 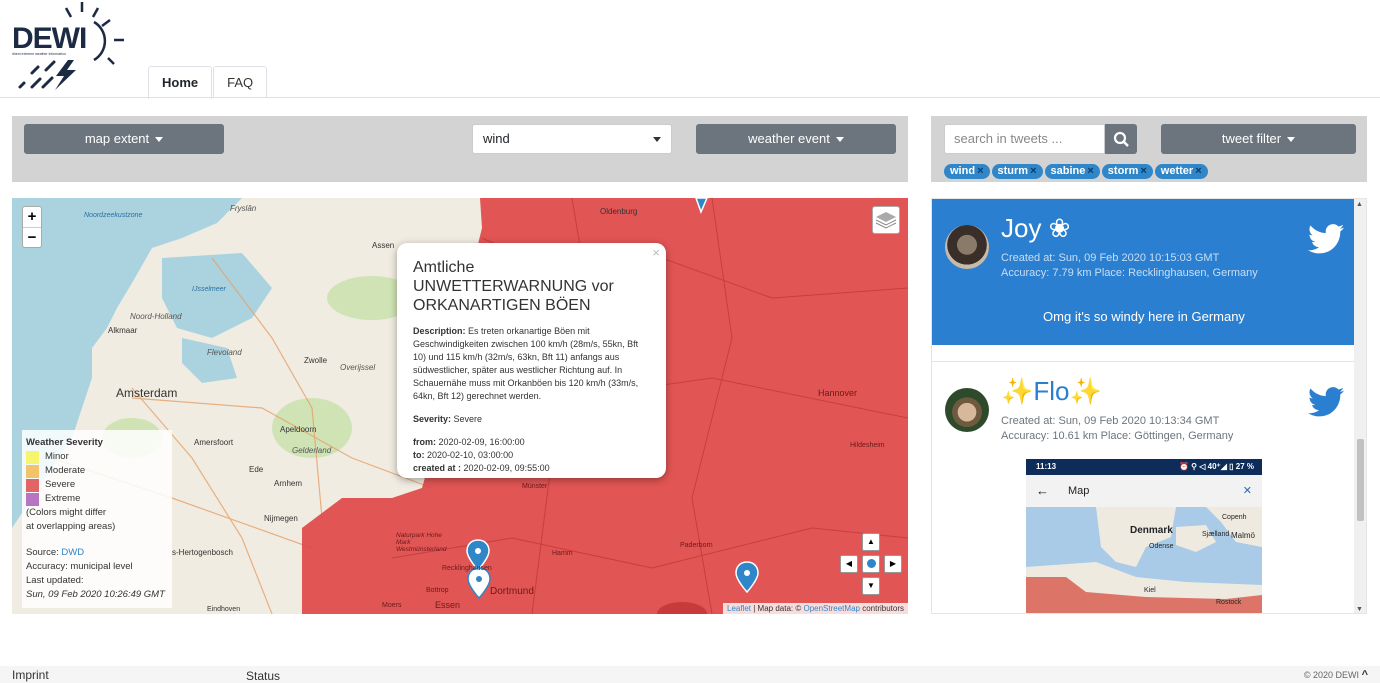 What do you see at coordinates (1072, 171) in the screenshot?
I see `filter-tag: sabine ×` at bounding box center [1072, 171].